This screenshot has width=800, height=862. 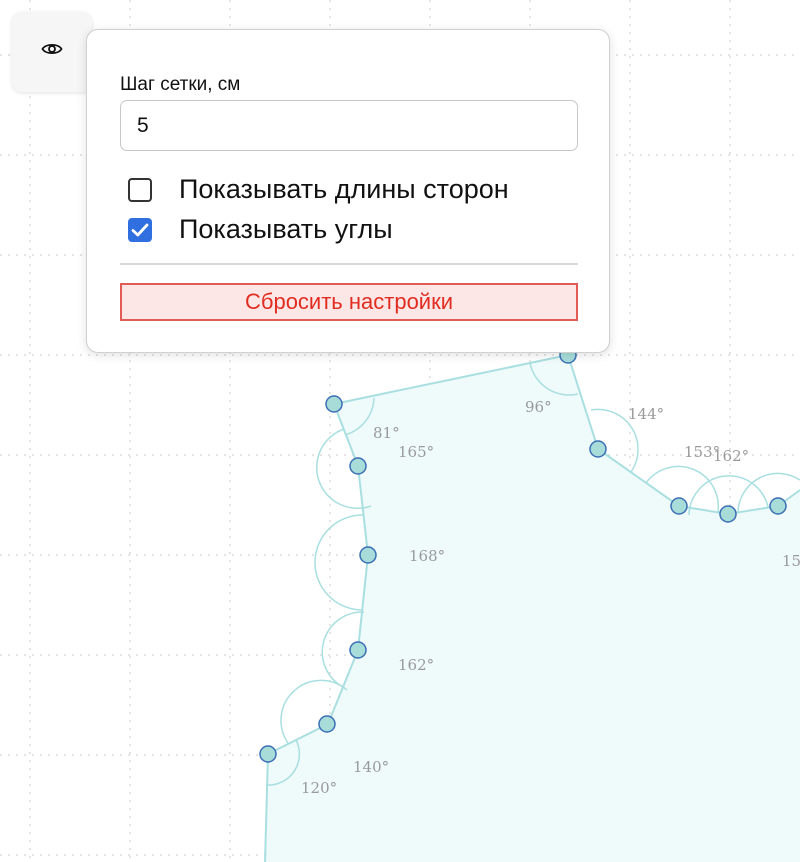 What do you see at coordinates (371, 767) in the screenshot?
I see `angle-label: 140°` at bounding box center [371, 767].